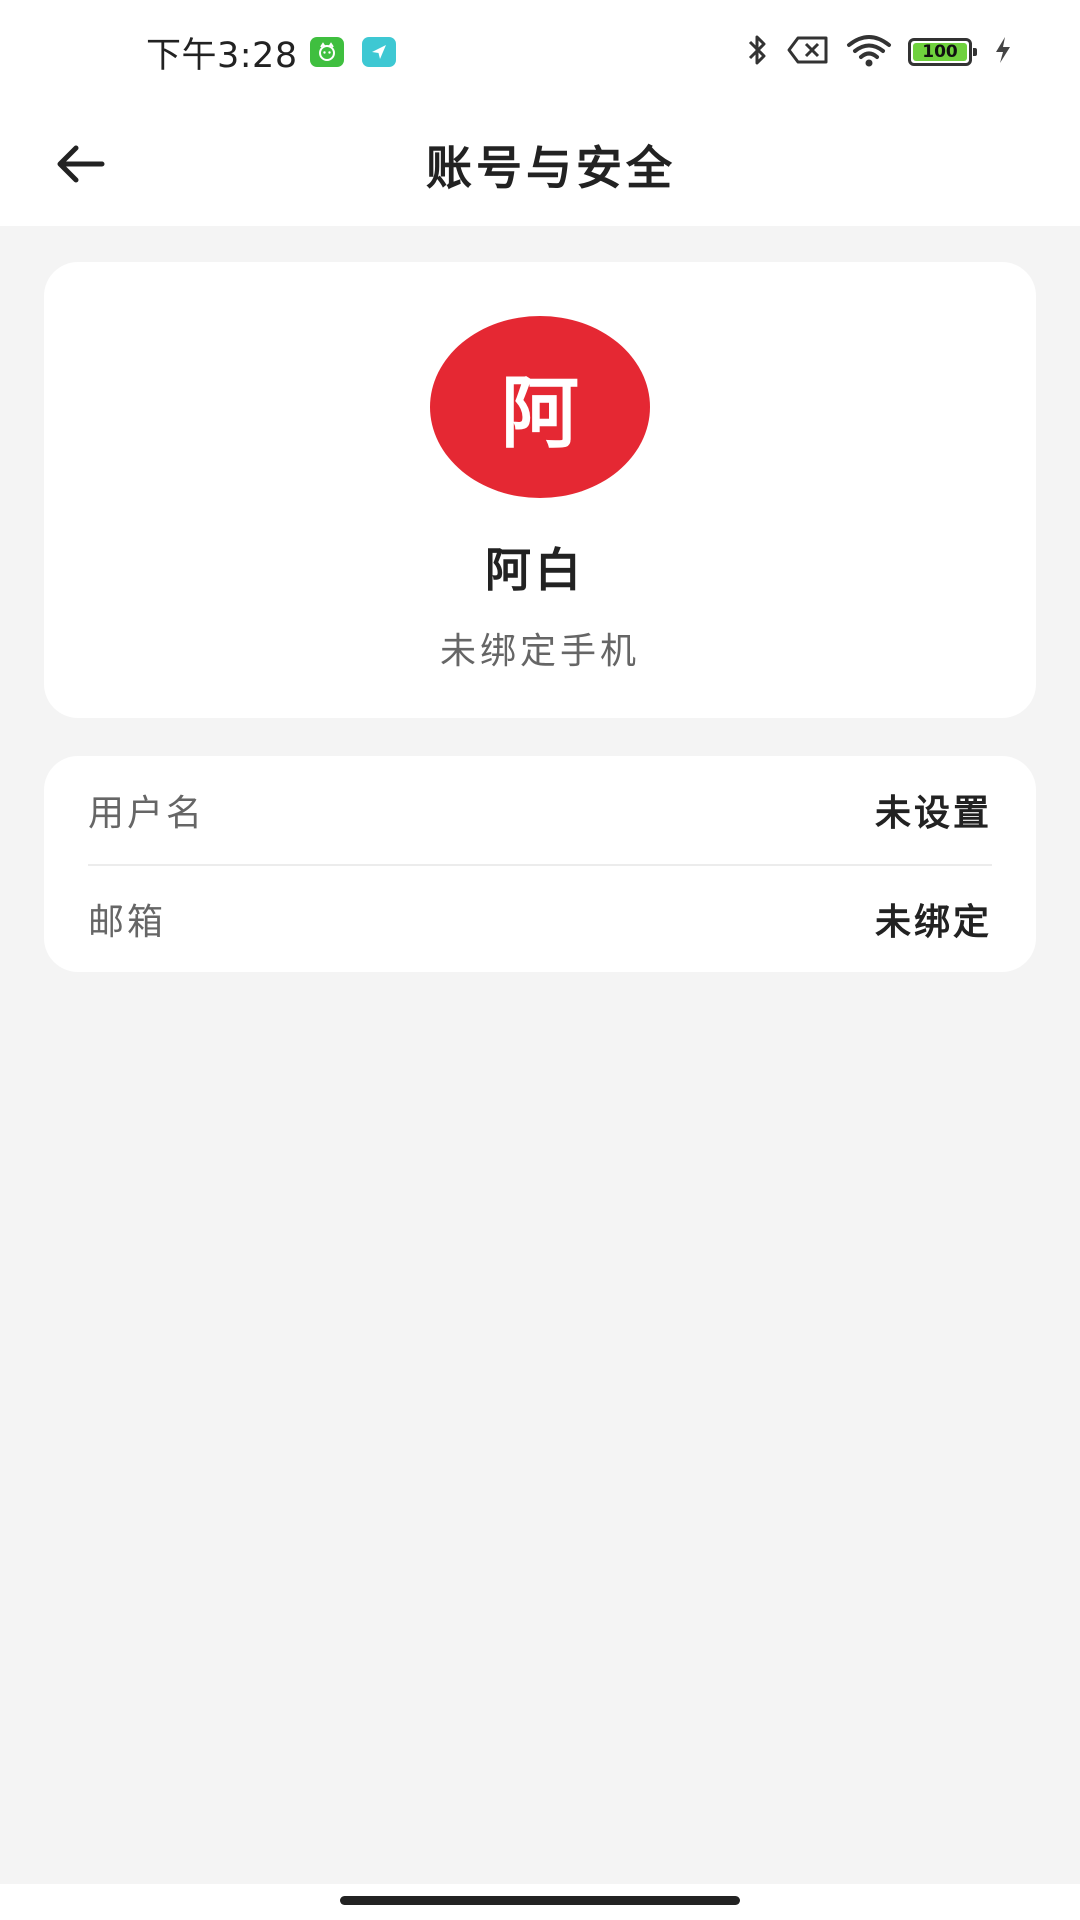  I want to click on app-header: 账号与安全, so click(540, 165).